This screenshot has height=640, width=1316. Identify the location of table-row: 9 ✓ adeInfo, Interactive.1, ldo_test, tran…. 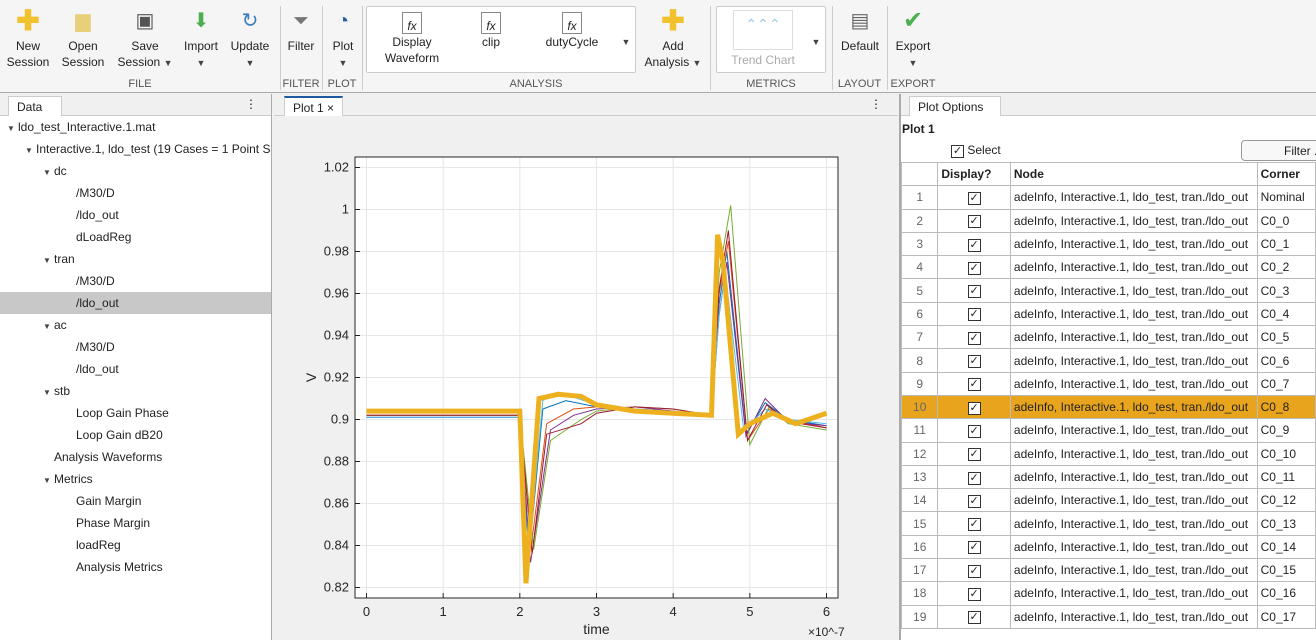
(1108, 383).